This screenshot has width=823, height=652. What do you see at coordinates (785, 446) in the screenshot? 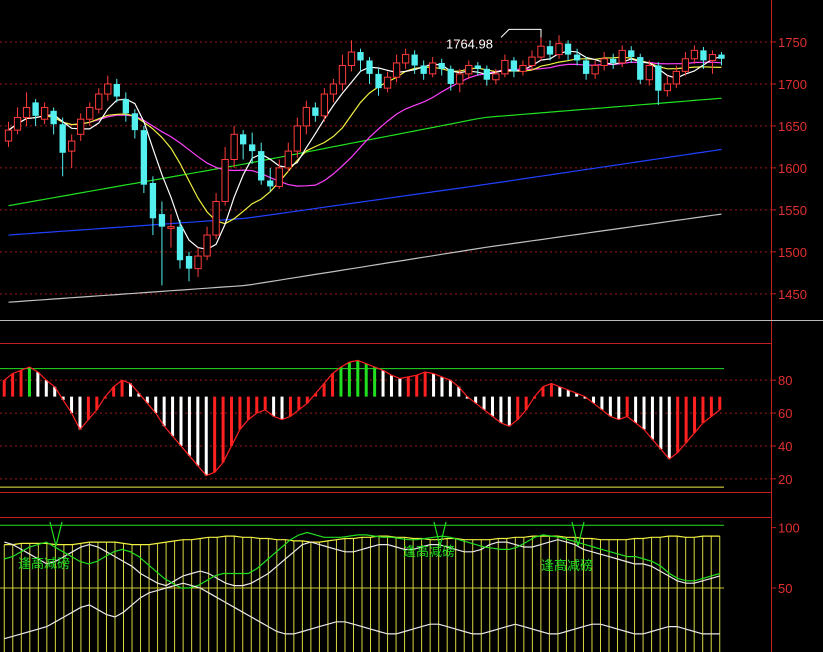
I see `oscillator-tick-label: 40` at bounding box center [785, 446].